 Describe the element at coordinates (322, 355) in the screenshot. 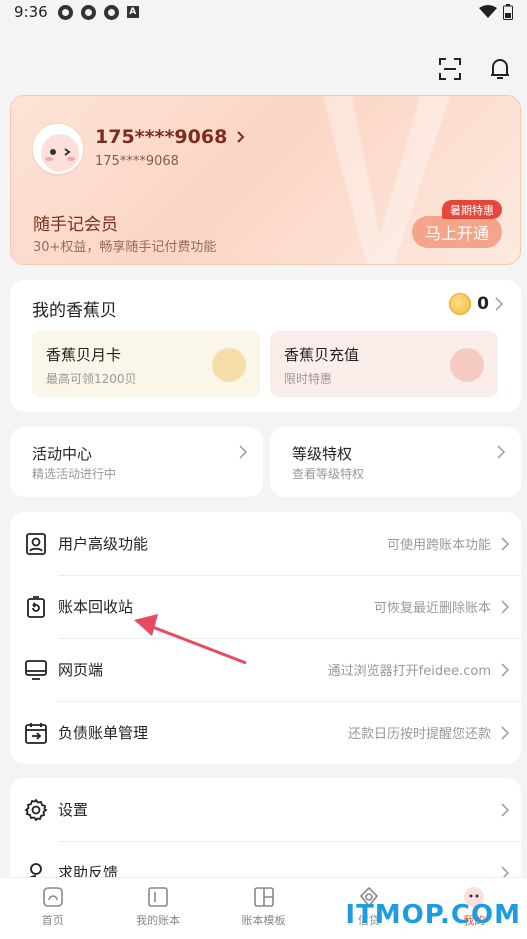

I see `tile-title: 香蕉贝充值` at that location.